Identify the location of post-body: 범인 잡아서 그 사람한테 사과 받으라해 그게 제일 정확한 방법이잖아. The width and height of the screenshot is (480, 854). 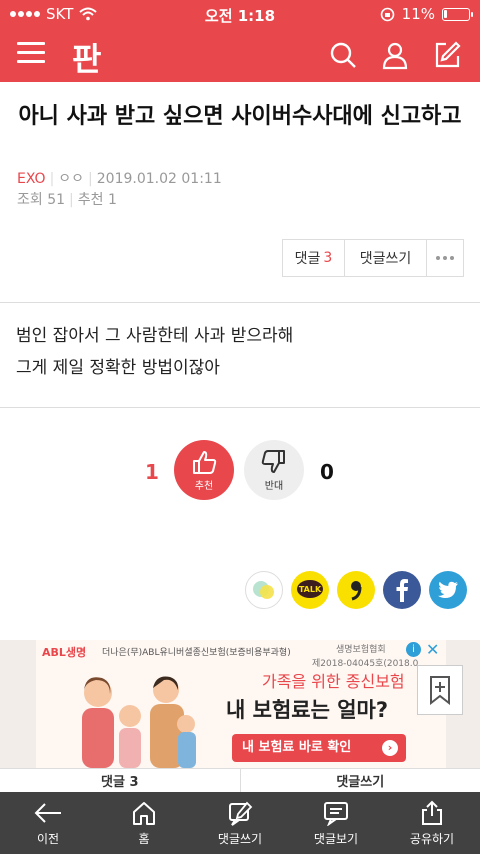
(241, 352).